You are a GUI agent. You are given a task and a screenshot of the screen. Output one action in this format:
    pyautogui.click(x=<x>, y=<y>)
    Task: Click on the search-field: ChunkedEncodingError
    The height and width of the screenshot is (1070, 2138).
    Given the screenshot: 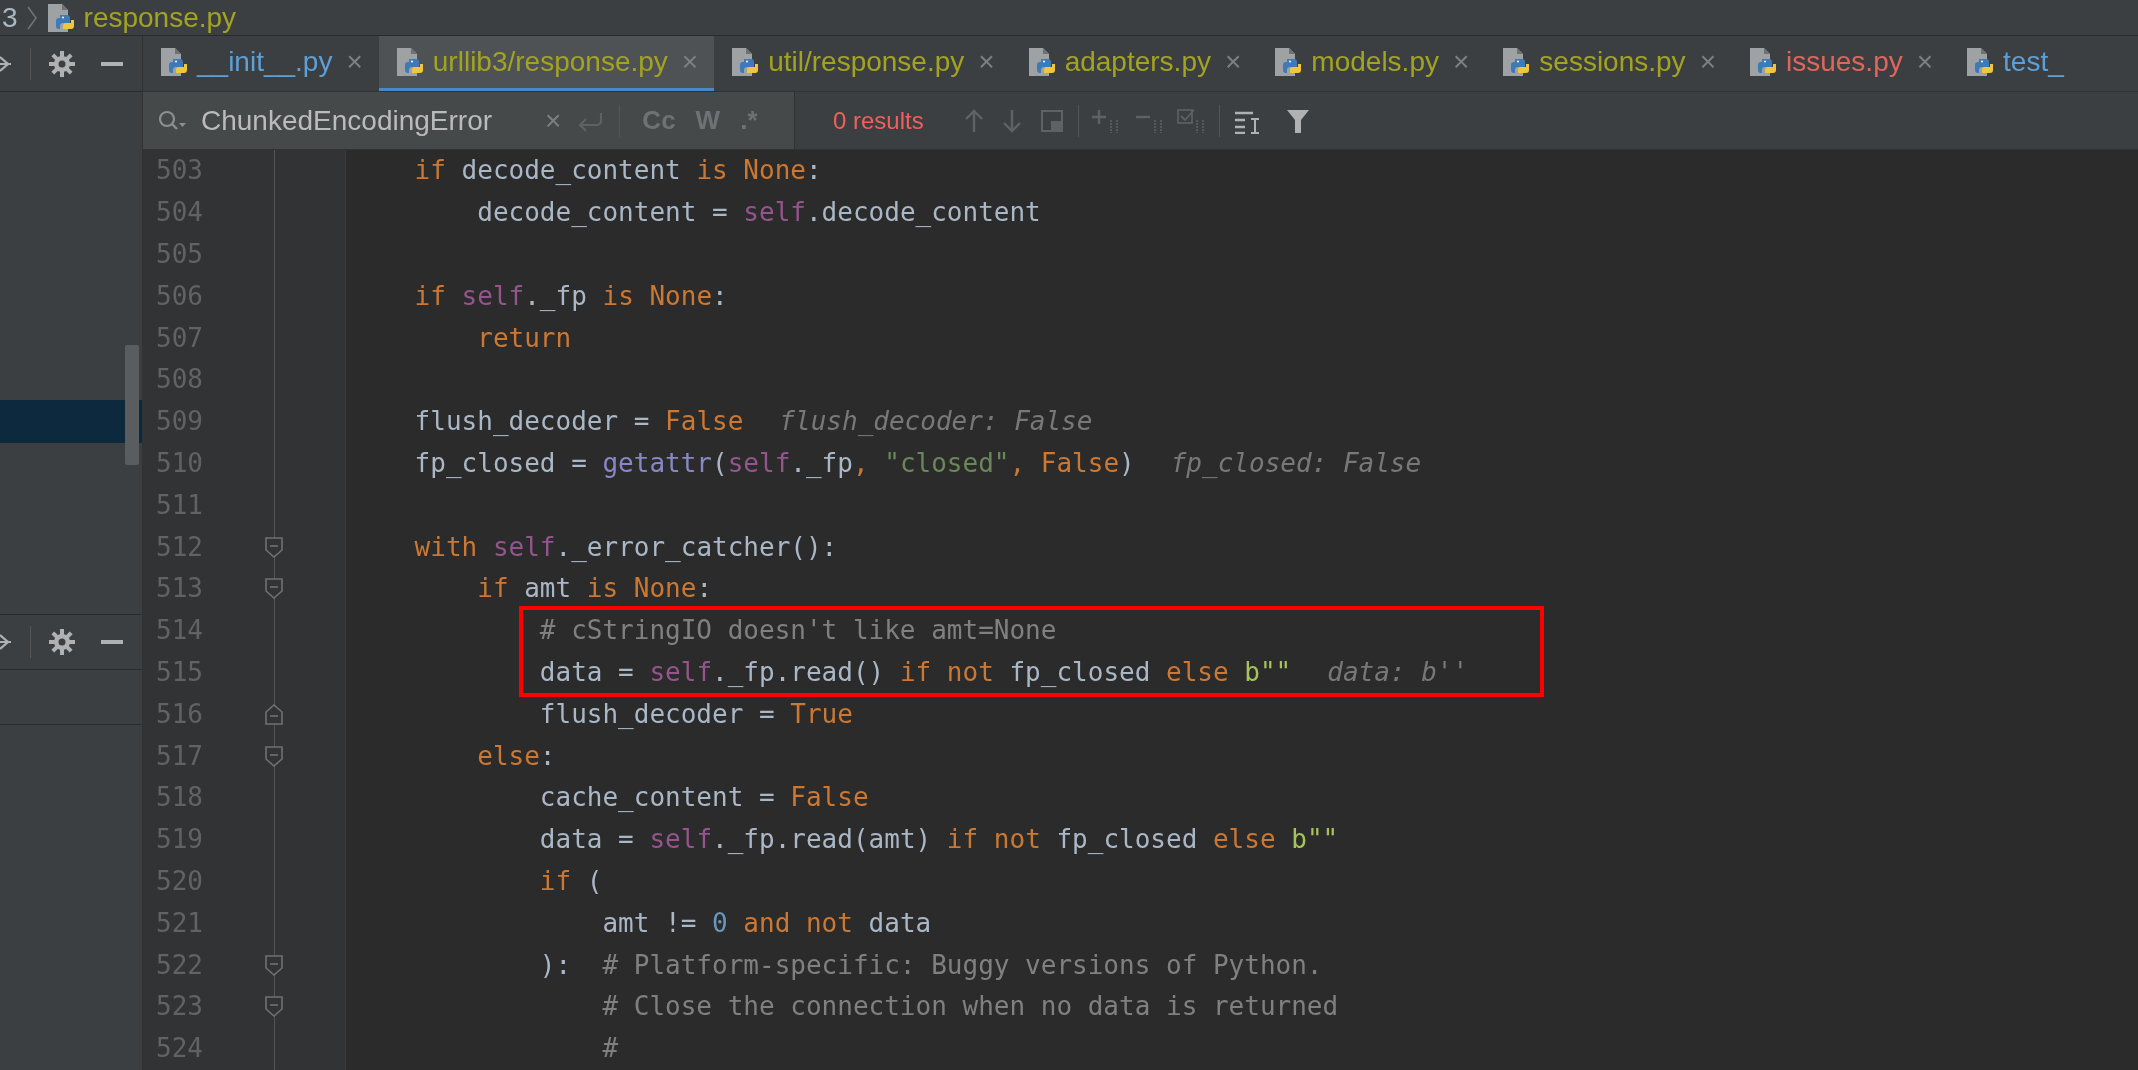 What is the action you would take?
    pyautogui.click(x=344, y=120)
    